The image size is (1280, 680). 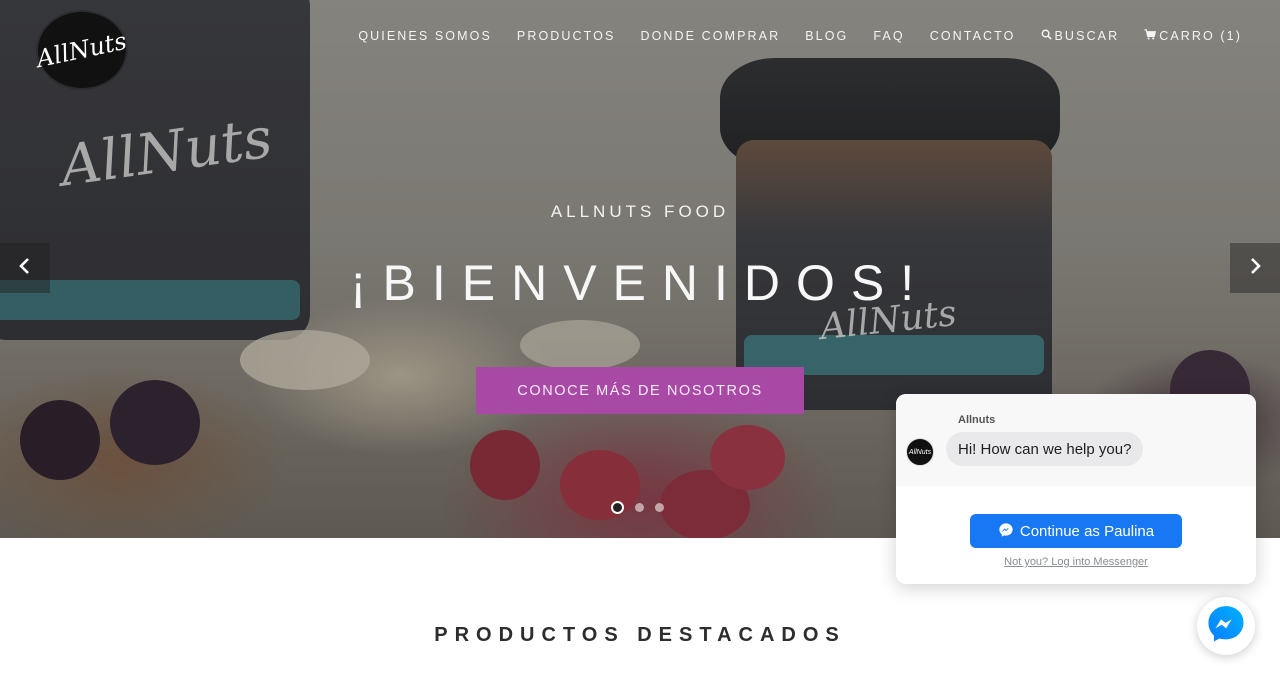 I want to click on hero-kicker: ALLNUTS FOOD, so click(x=640, y=211).